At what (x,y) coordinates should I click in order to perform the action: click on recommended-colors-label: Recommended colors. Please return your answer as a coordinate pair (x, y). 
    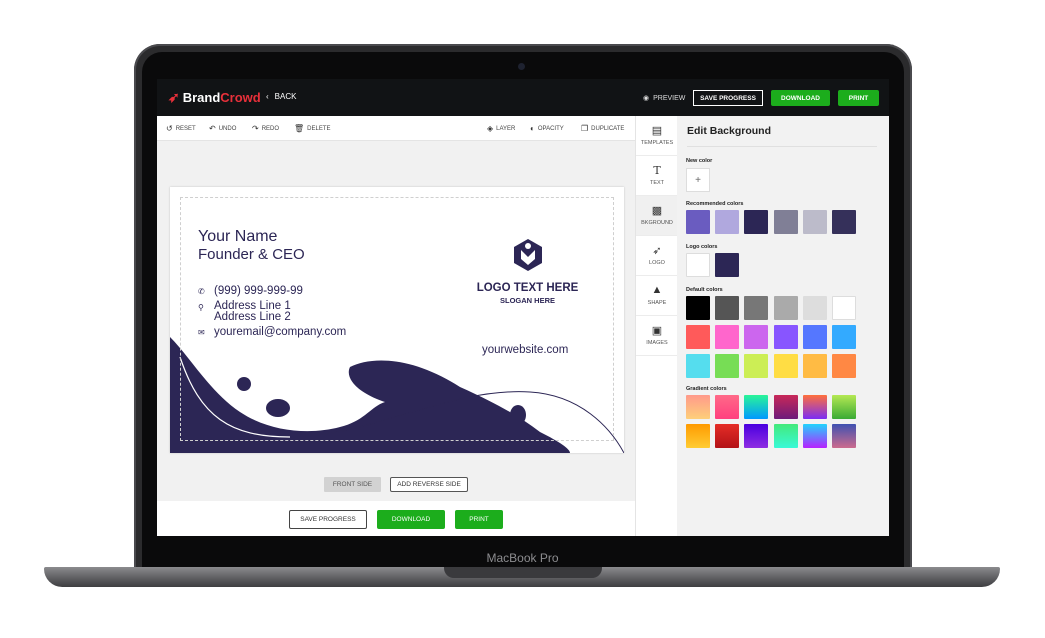
    Looking at the image, I should click on (715, 204).